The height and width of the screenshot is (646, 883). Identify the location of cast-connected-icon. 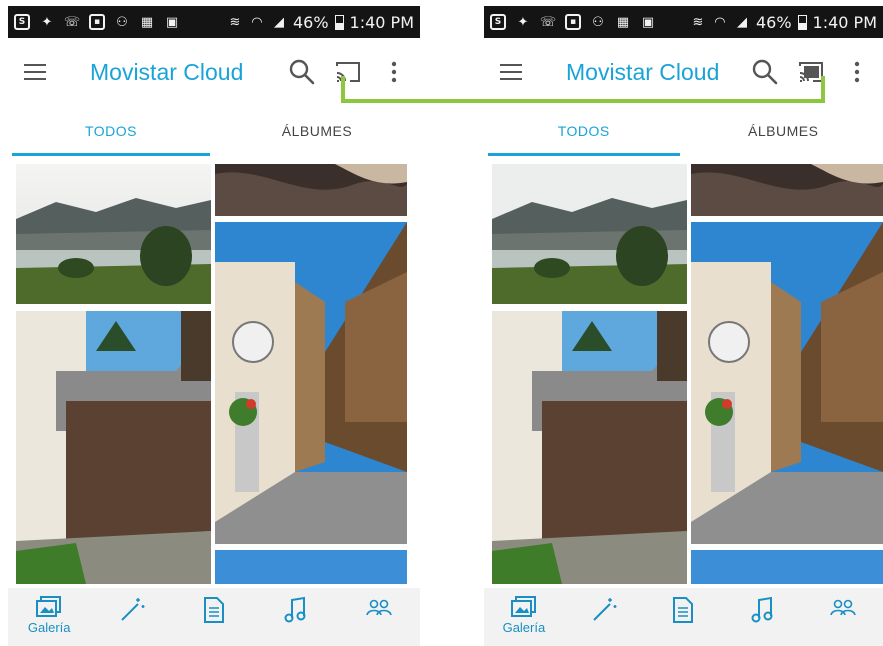
(811, 72).